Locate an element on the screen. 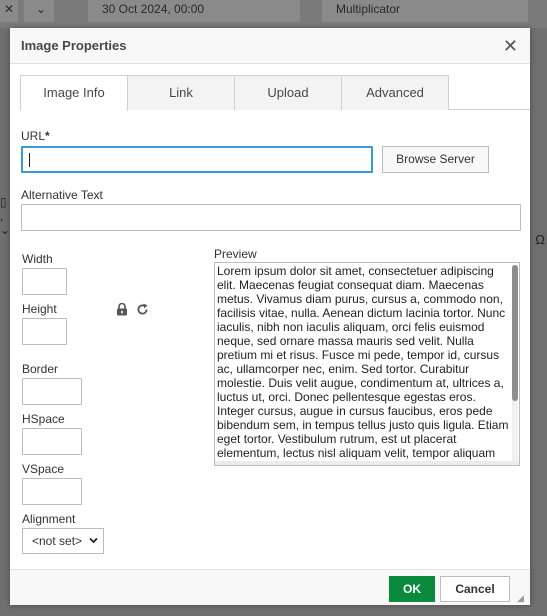 The height and width of the screenshot is (616, 547). text-caret is located at coordinates (29, 160).